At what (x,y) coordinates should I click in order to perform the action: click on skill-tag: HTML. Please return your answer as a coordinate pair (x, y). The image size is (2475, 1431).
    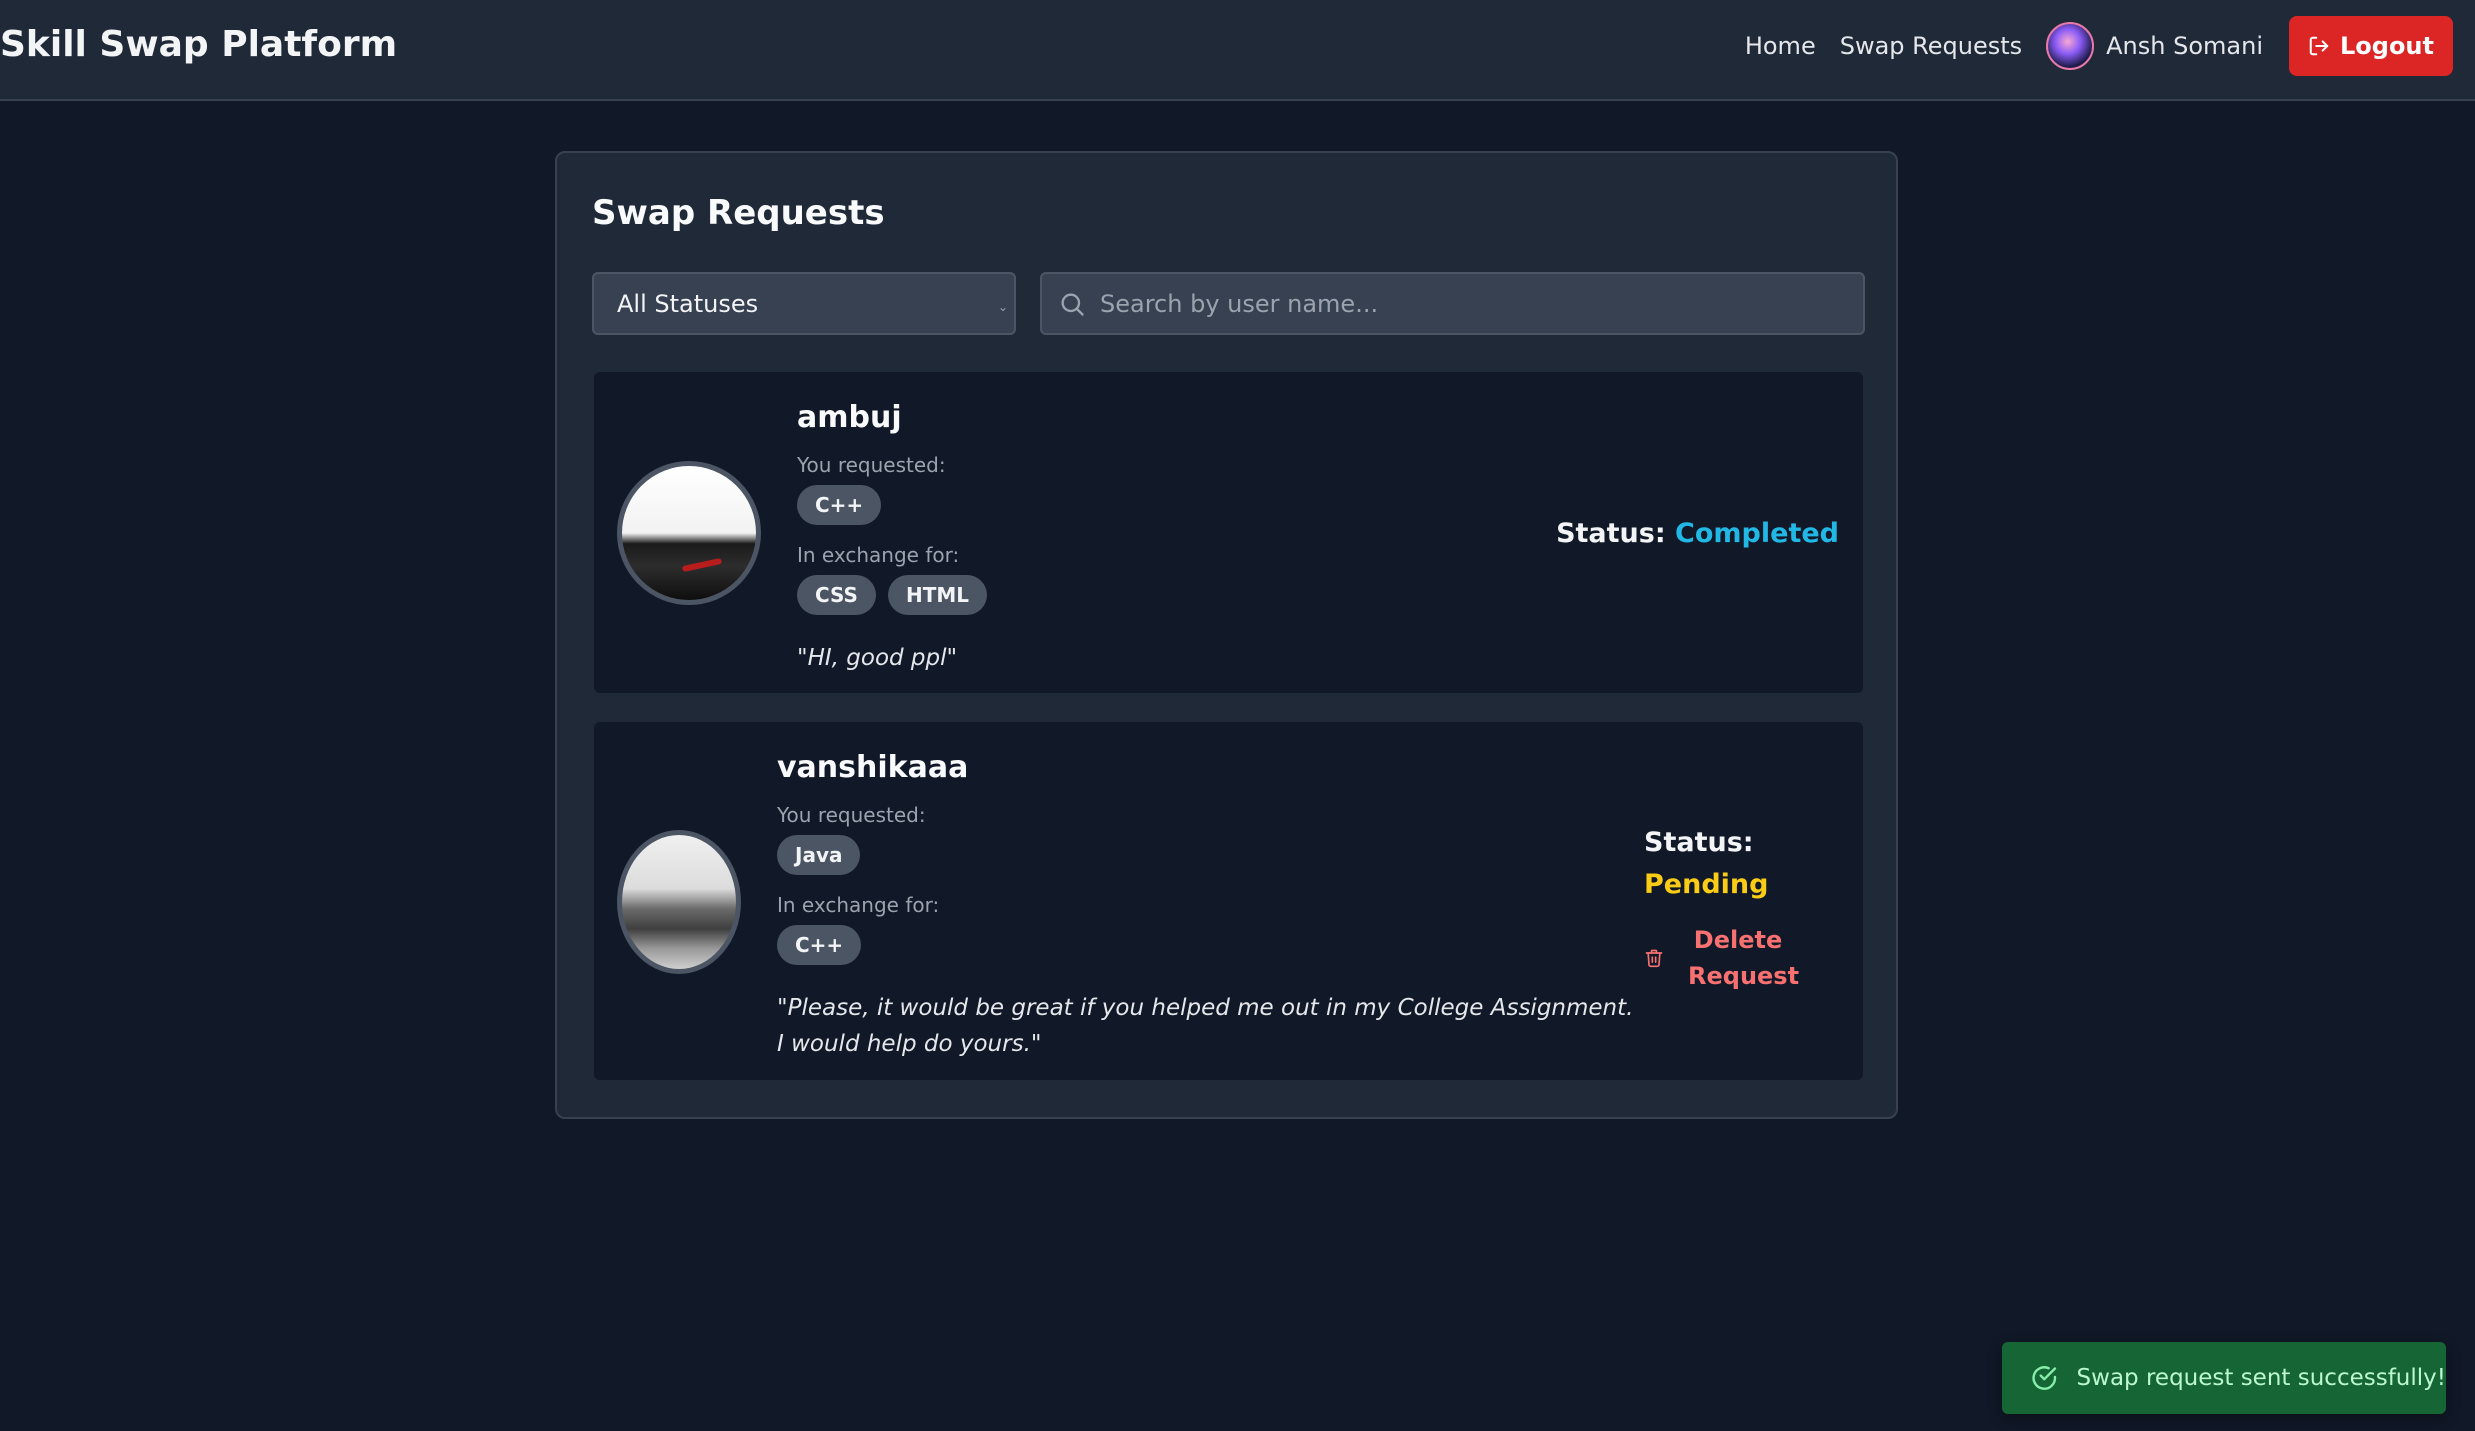
    Looking at the image, I should click on (937, 595).